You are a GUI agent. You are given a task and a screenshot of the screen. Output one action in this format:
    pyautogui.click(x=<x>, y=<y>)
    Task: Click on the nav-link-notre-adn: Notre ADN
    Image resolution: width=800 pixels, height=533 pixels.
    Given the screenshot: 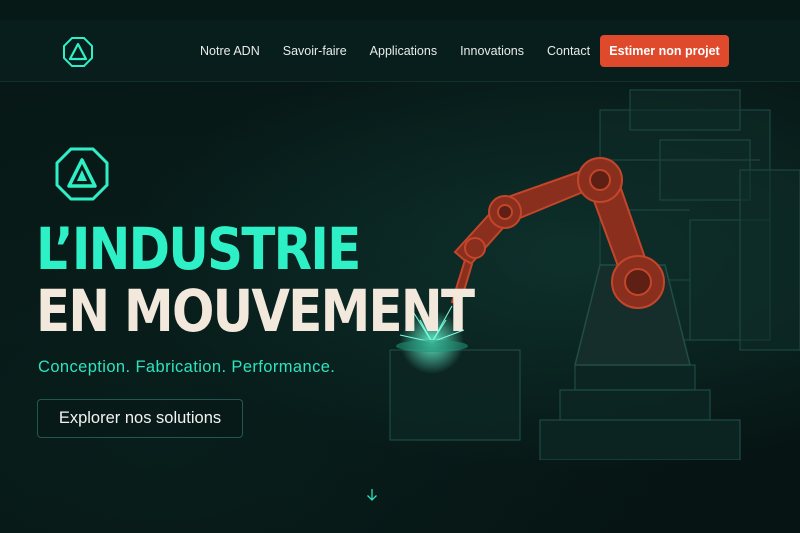 What is the action you would take?
    pyautogui.click(x=230, y=51)
    